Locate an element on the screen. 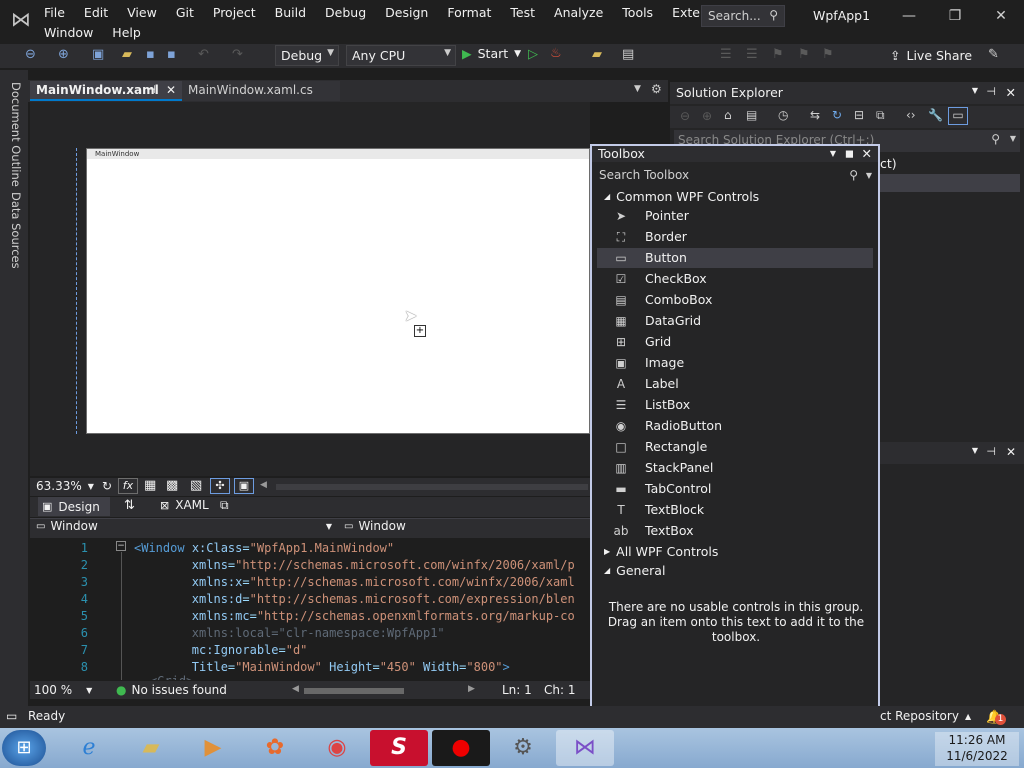 The width and height of the screenshot is (1024, 768). bookmark-next-icon: ⚑ is located at coordinates (828, 54).